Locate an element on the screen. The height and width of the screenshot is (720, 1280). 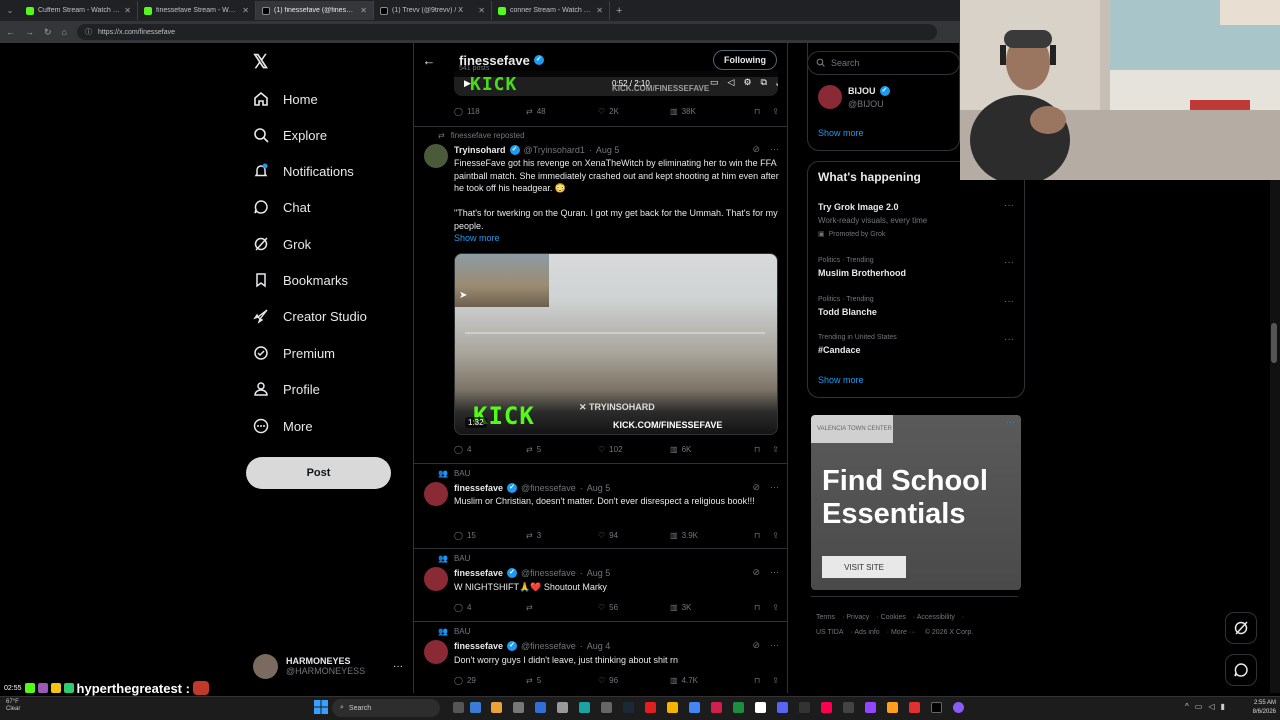
nav-profile: Profile is located at coordinates (286, 389).